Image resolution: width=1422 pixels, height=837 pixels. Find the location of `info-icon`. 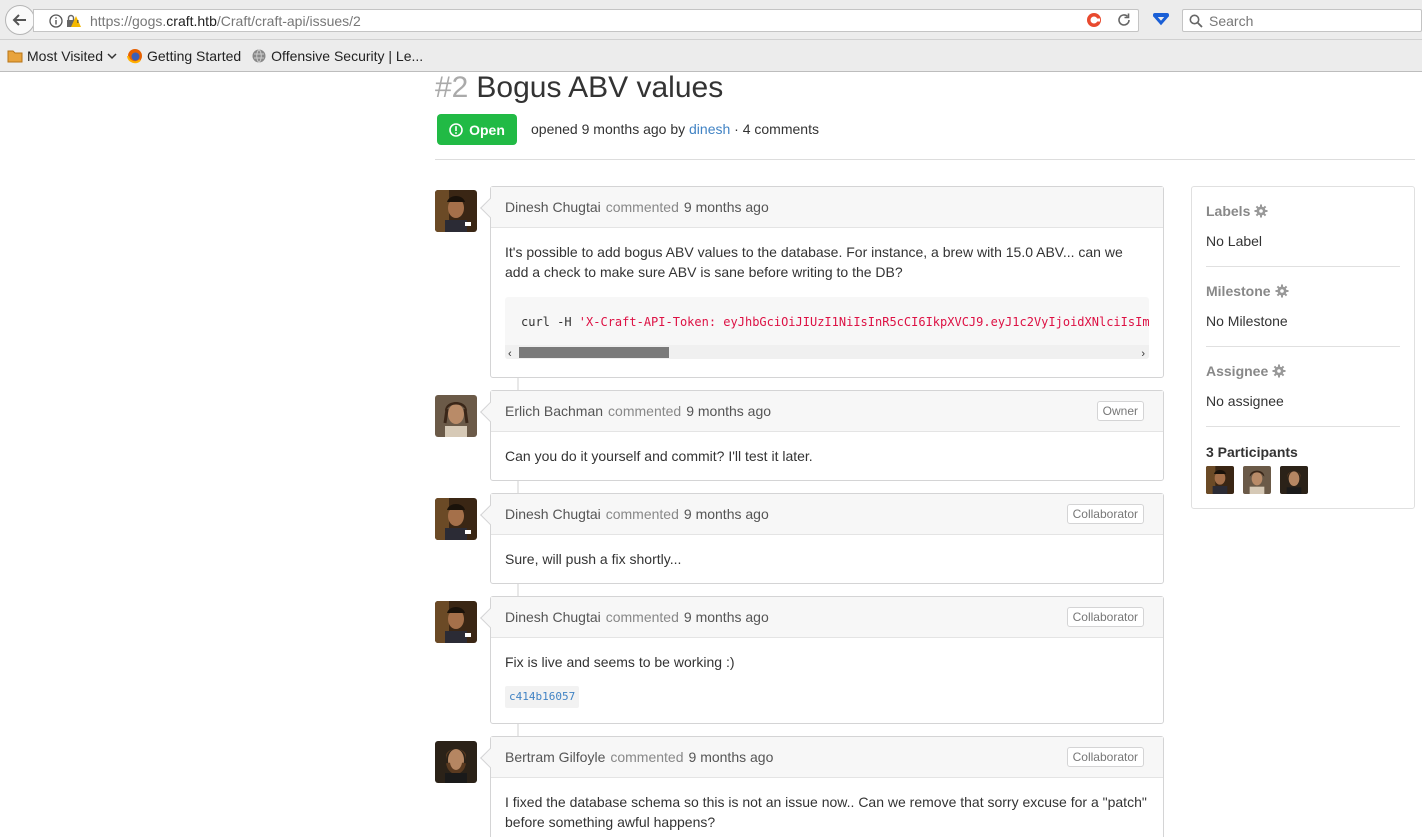

info-icon is located at coordinates (56, 20).